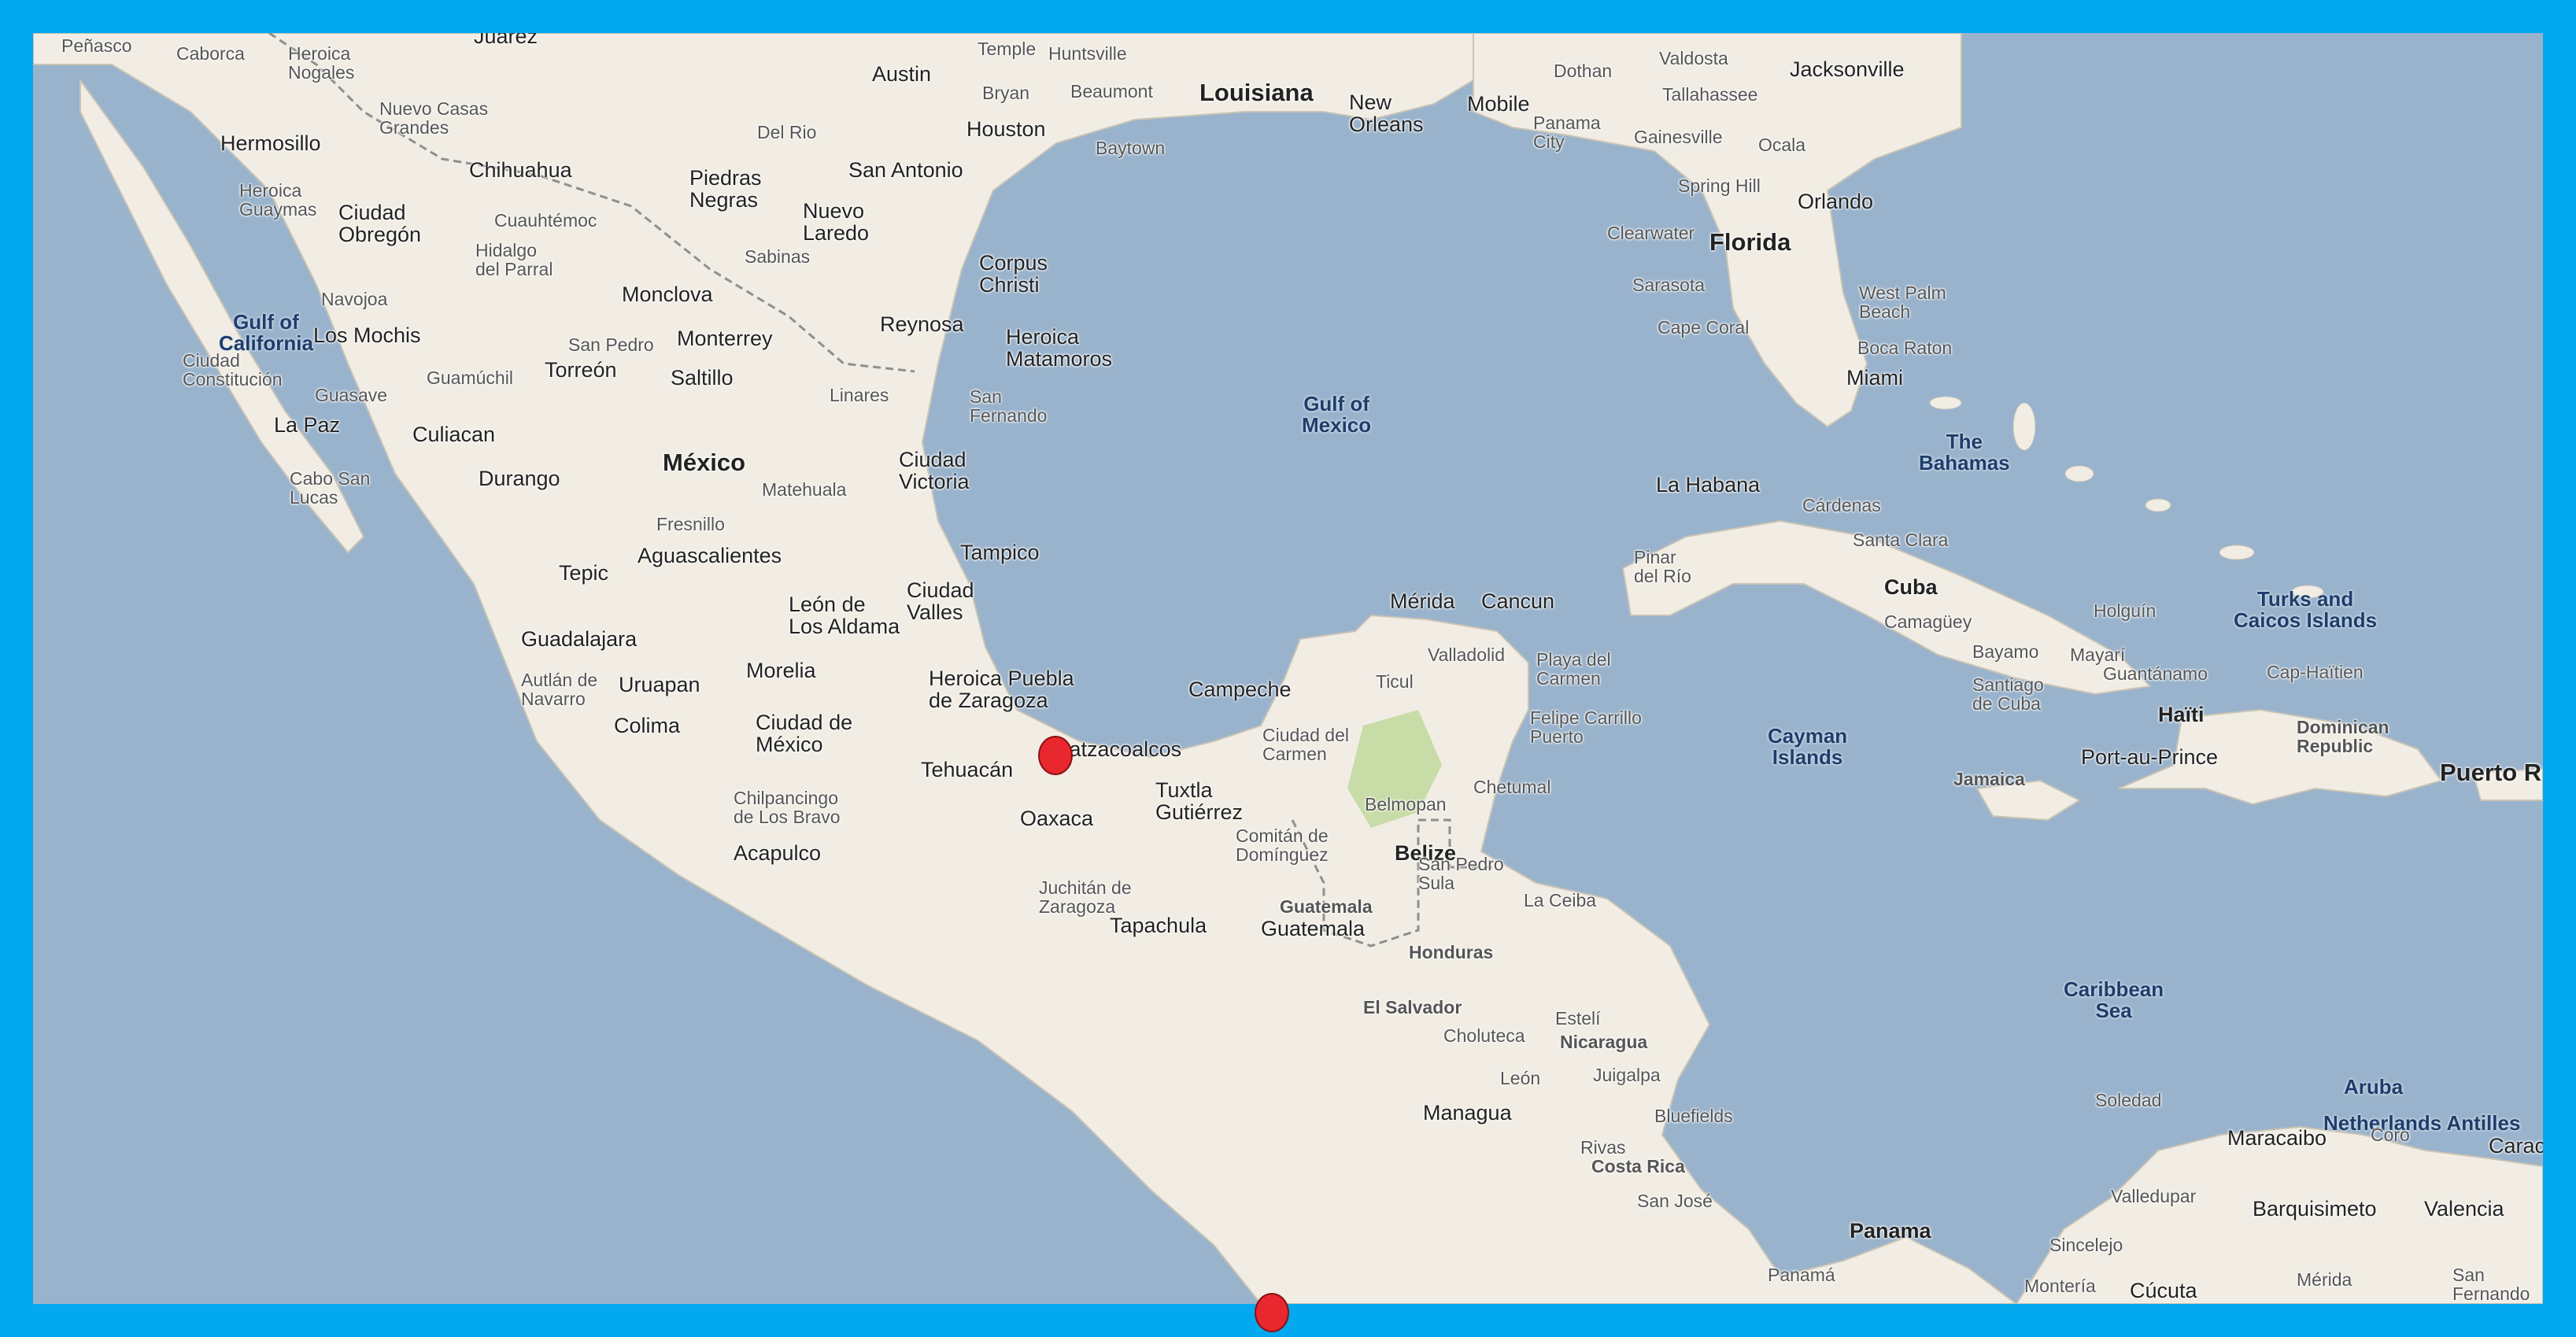 The width and height of the screenshot is (2576, 1337). I want to click on map-label: Durango, so click(519, 478).